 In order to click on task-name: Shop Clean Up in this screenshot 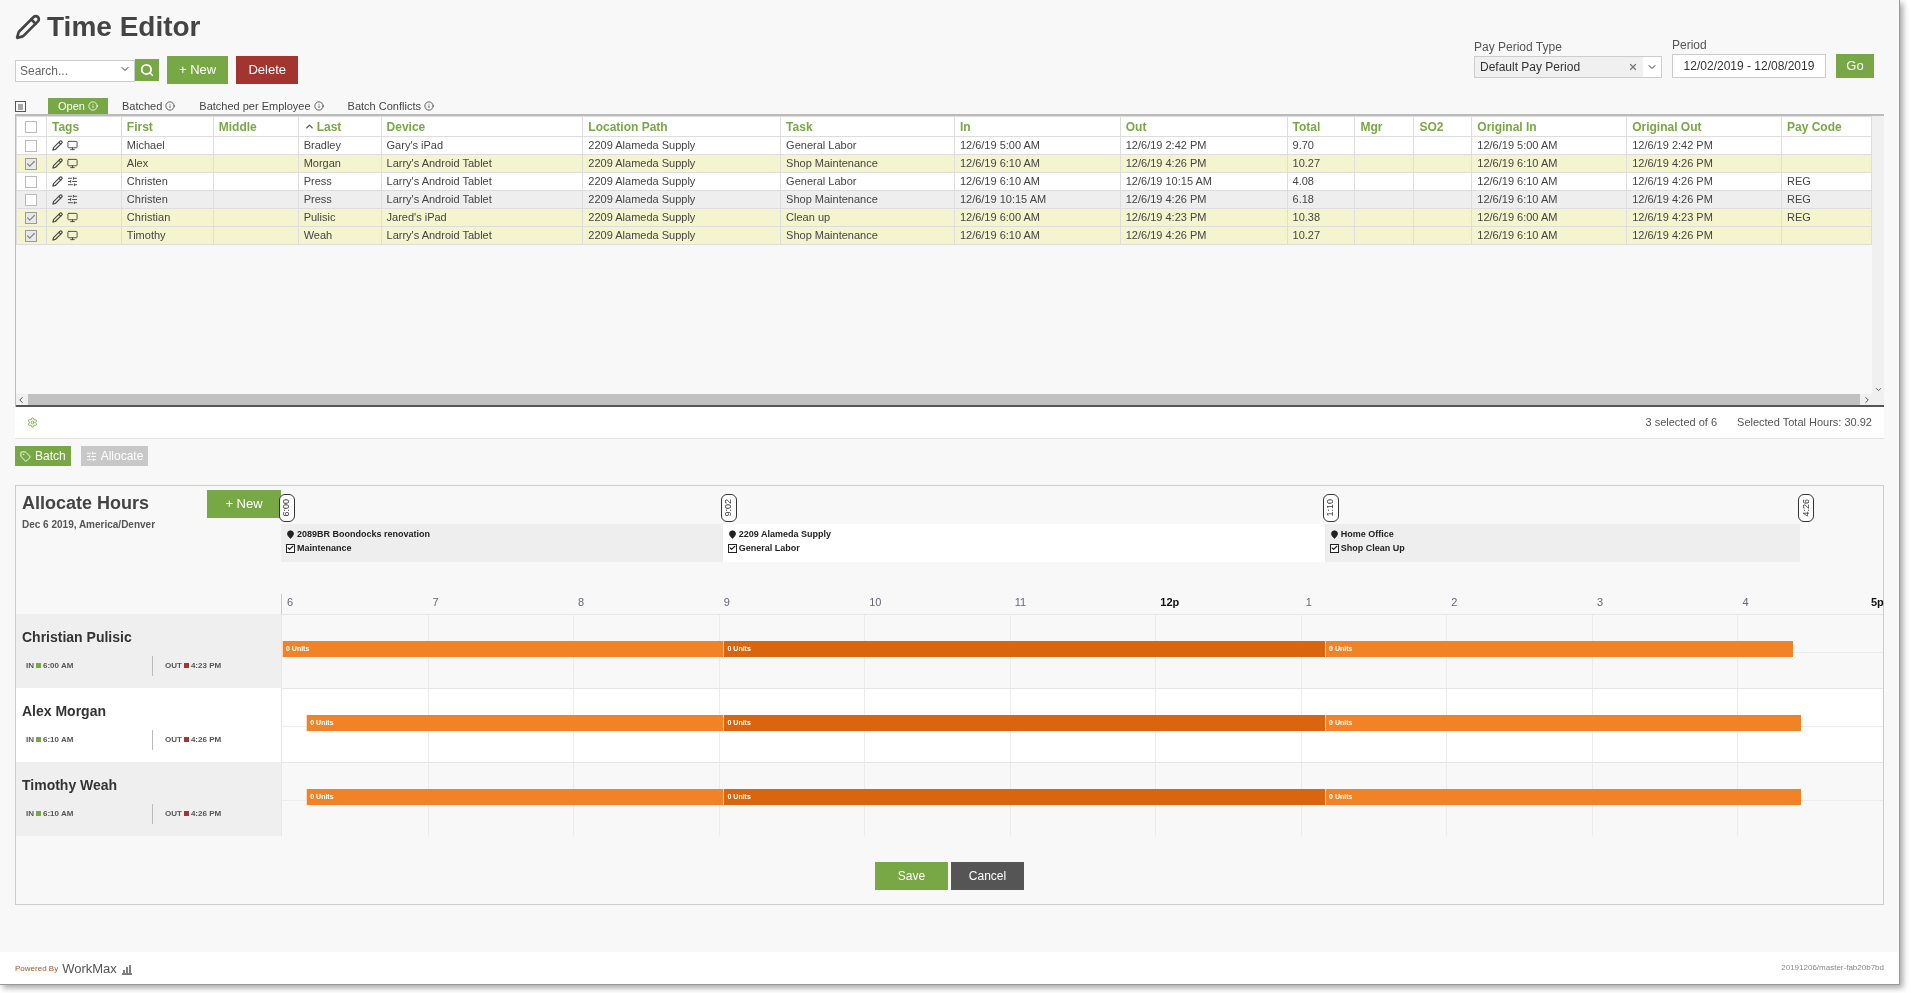, I will do `click(1372, 548)`.